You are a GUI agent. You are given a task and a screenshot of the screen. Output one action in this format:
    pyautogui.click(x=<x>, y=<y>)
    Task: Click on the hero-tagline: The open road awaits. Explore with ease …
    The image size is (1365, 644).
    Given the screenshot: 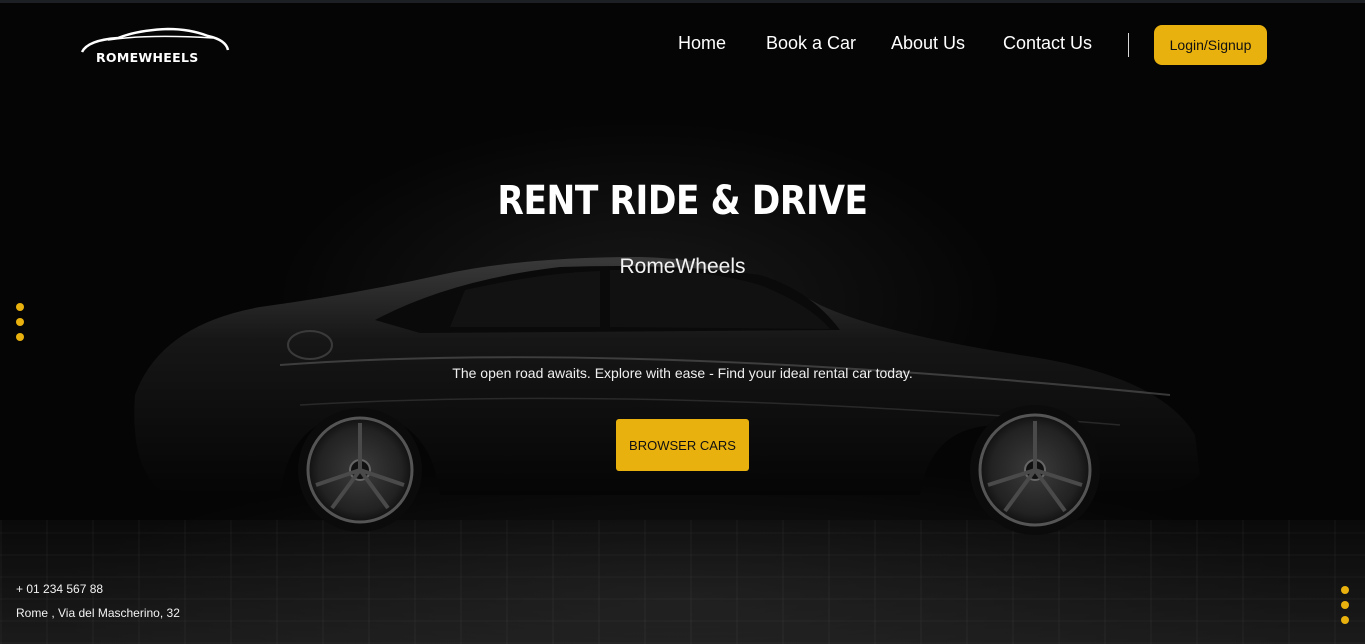 What is the action you would take?
    pyautogui.click(x=682, y=373)
    